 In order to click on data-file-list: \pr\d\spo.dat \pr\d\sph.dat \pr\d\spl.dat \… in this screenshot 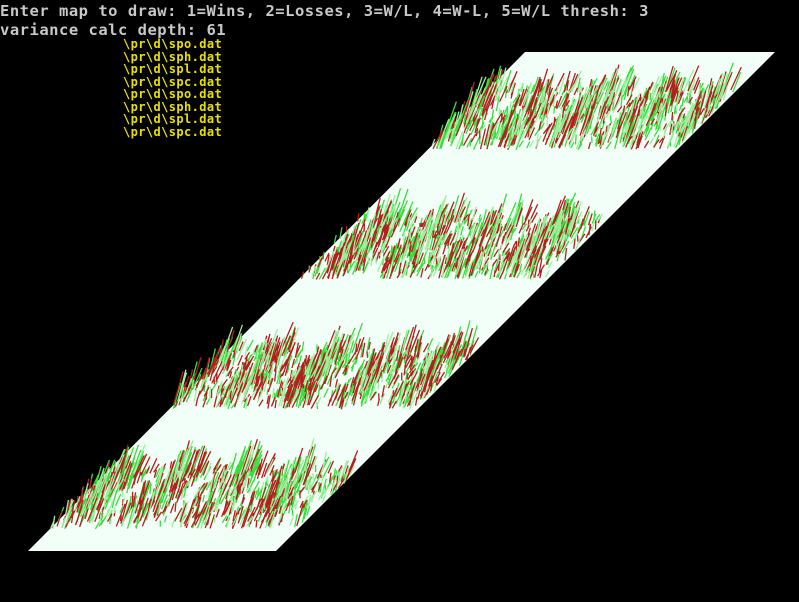, I will do `click(172, 88)`.